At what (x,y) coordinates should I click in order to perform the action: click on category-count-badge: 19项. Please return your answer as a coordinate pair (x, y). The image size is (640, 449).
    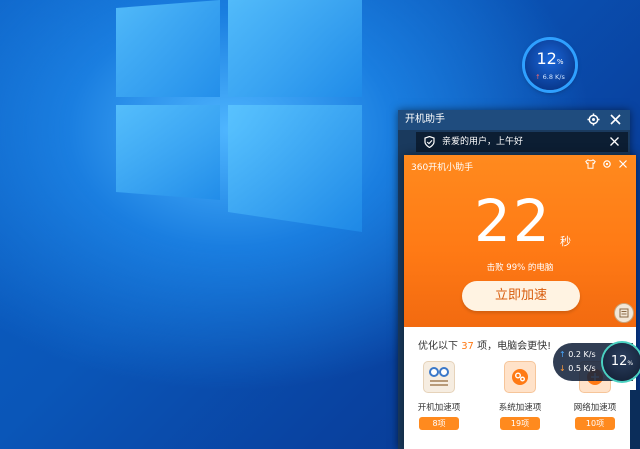
    Looking at the image, I should click on (520, 423).